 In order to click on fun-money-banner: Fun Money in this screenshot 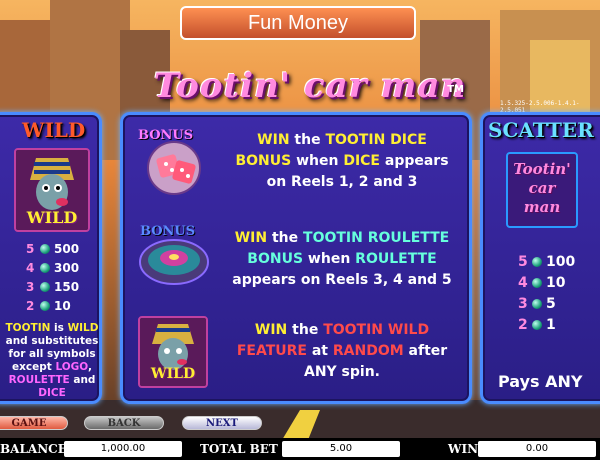, I will do `click(298, 23)`.